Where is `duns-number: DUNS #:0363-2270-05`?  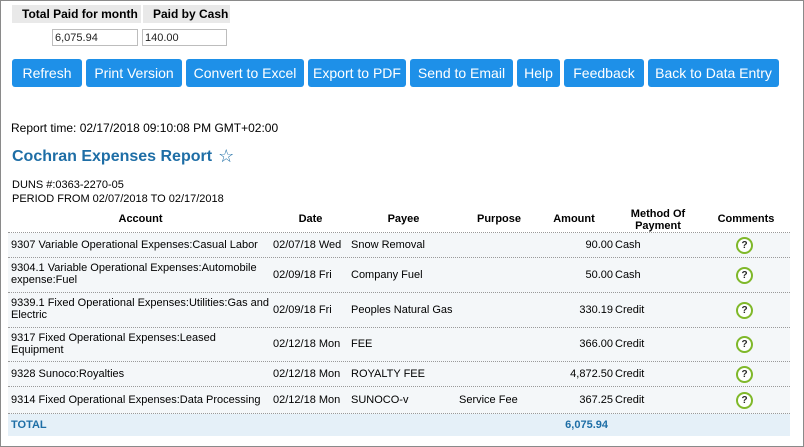 duns-number: DUNS #:0363-2270-05 is located at coordinates (68, 185).